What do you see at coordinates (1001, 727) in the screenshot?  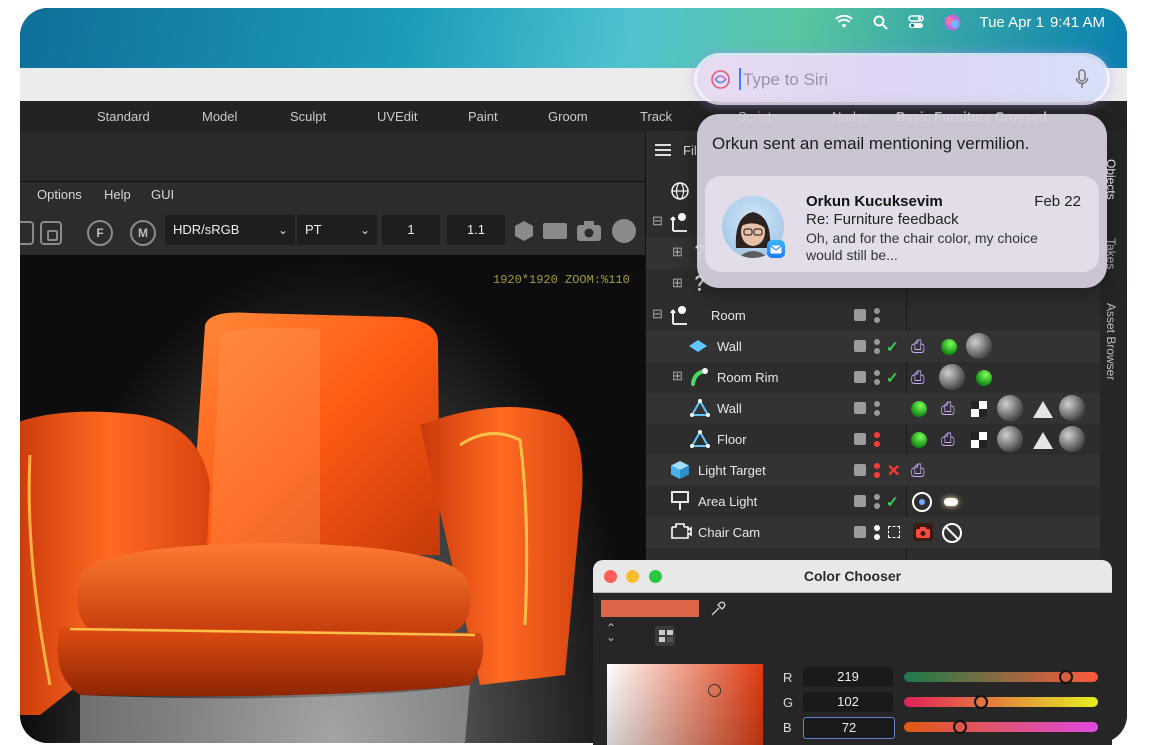 I see `slider-blue` at bounding box center [1001, 727].